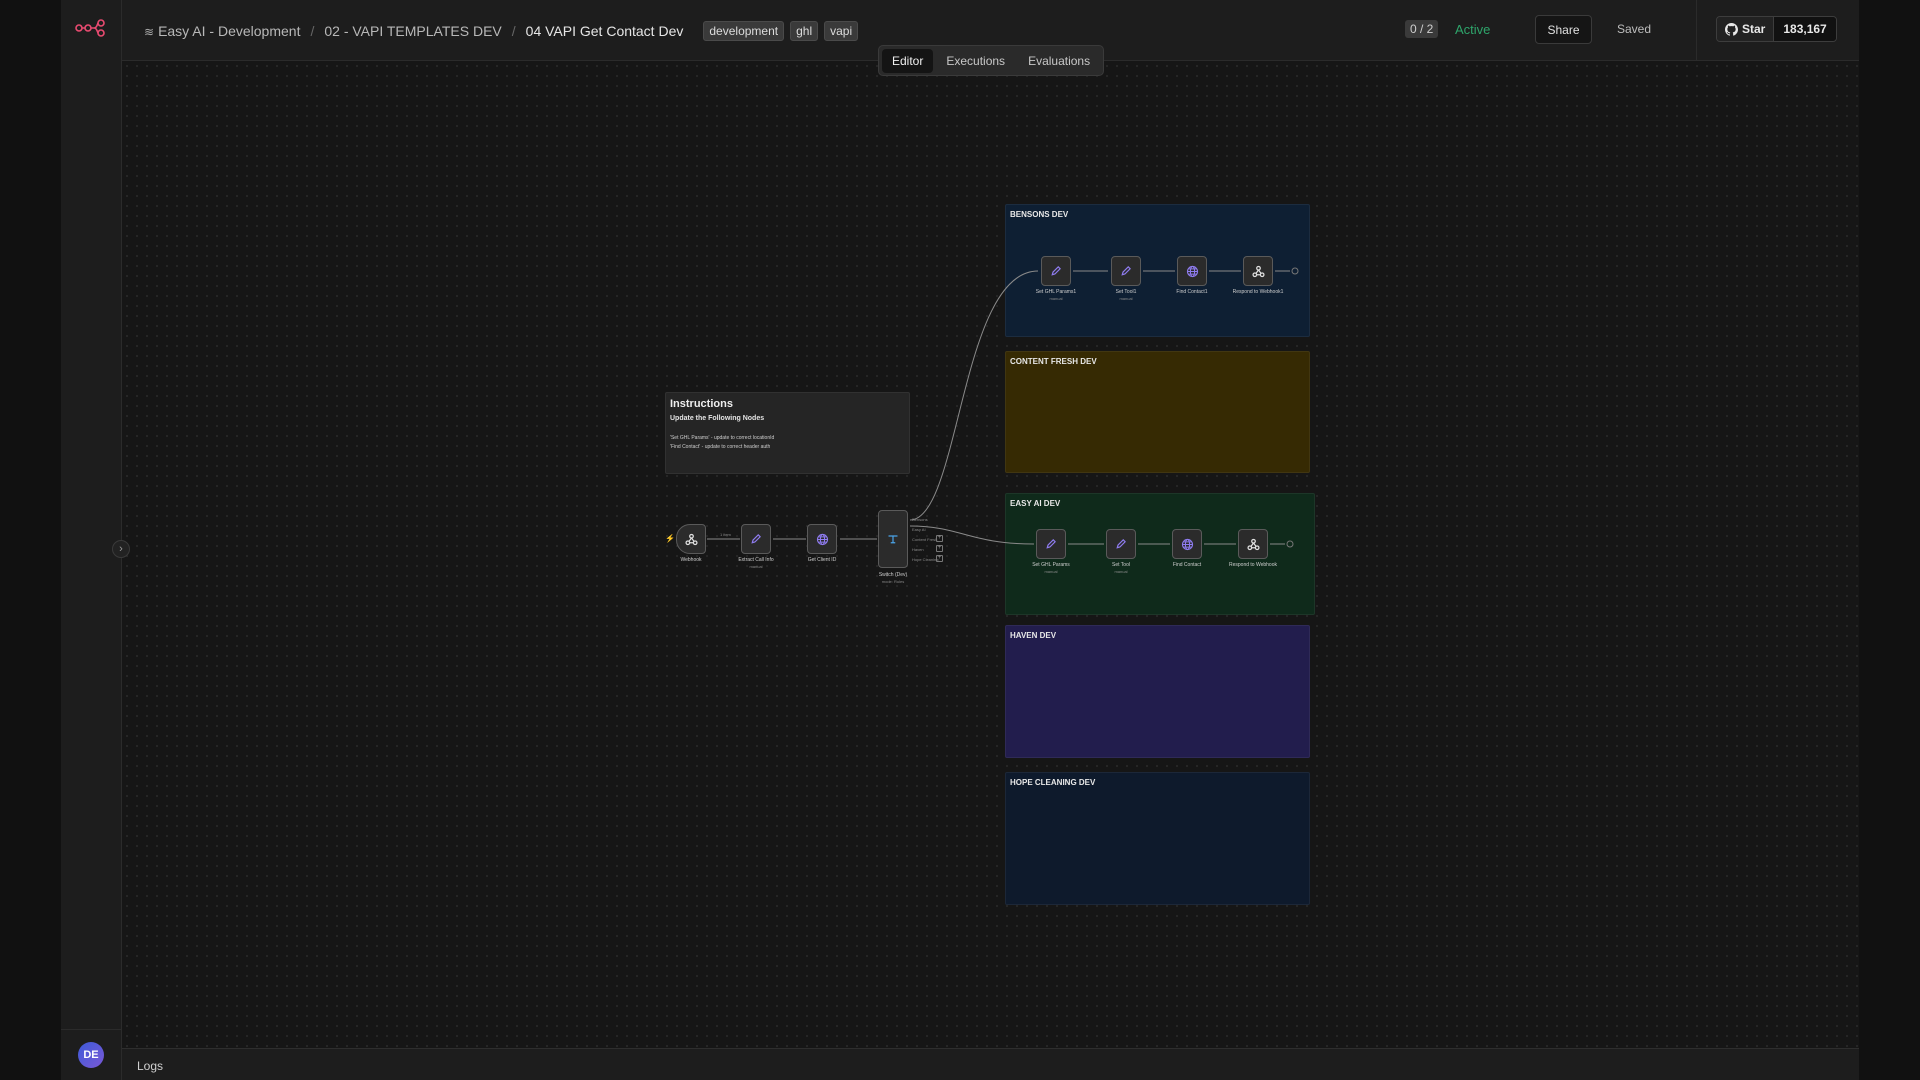 Image resolution: width=1920 pixels, height=1080 pixels. What do you see at coordinates (893, 575) in the screenshot?
I see `node-label: Switch (Dev)` at bounding box center [893, 575].